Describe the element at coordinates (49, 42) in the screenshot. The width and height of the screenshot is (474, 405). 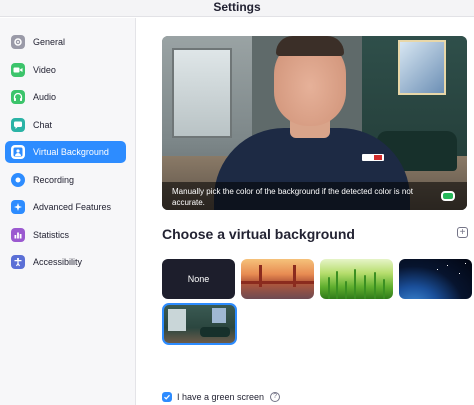
I see `sidebar-item-label: General` at that location.